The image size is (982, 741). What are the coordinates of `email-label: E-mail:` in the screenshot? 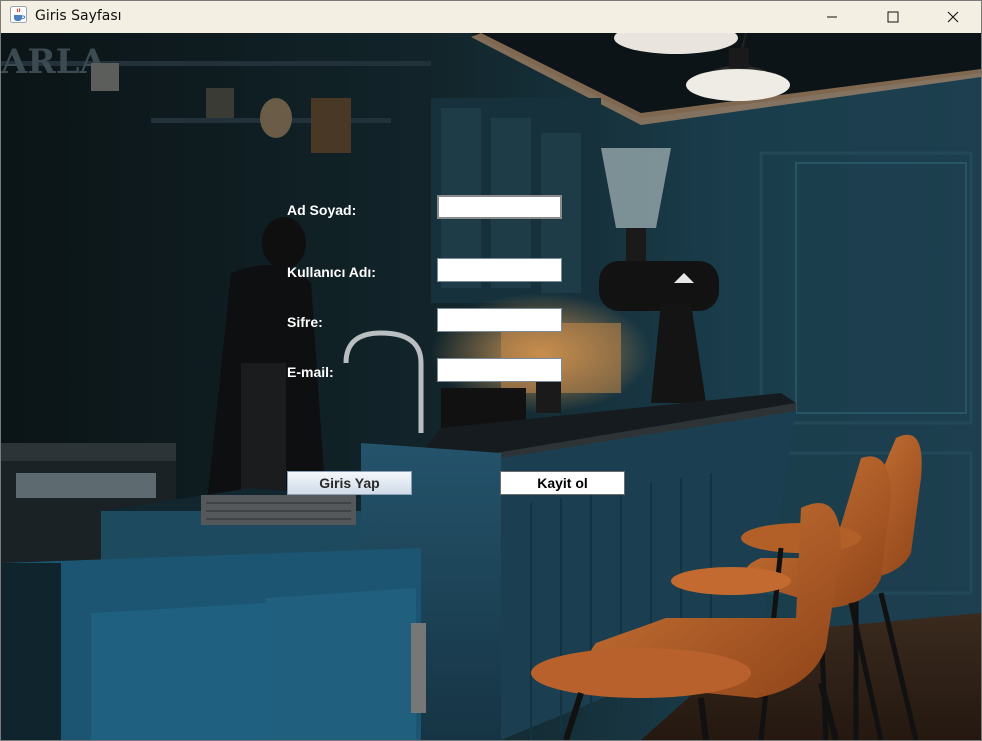 It's located at (310, 372).